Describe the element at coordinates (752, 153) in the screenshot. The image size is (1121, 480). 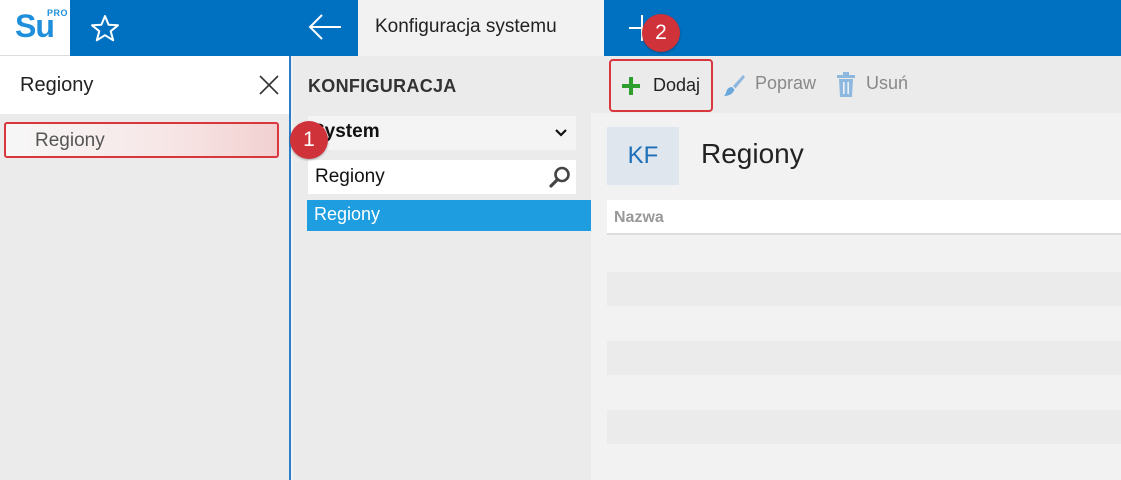
I see `page-title: Regiony` at that location.